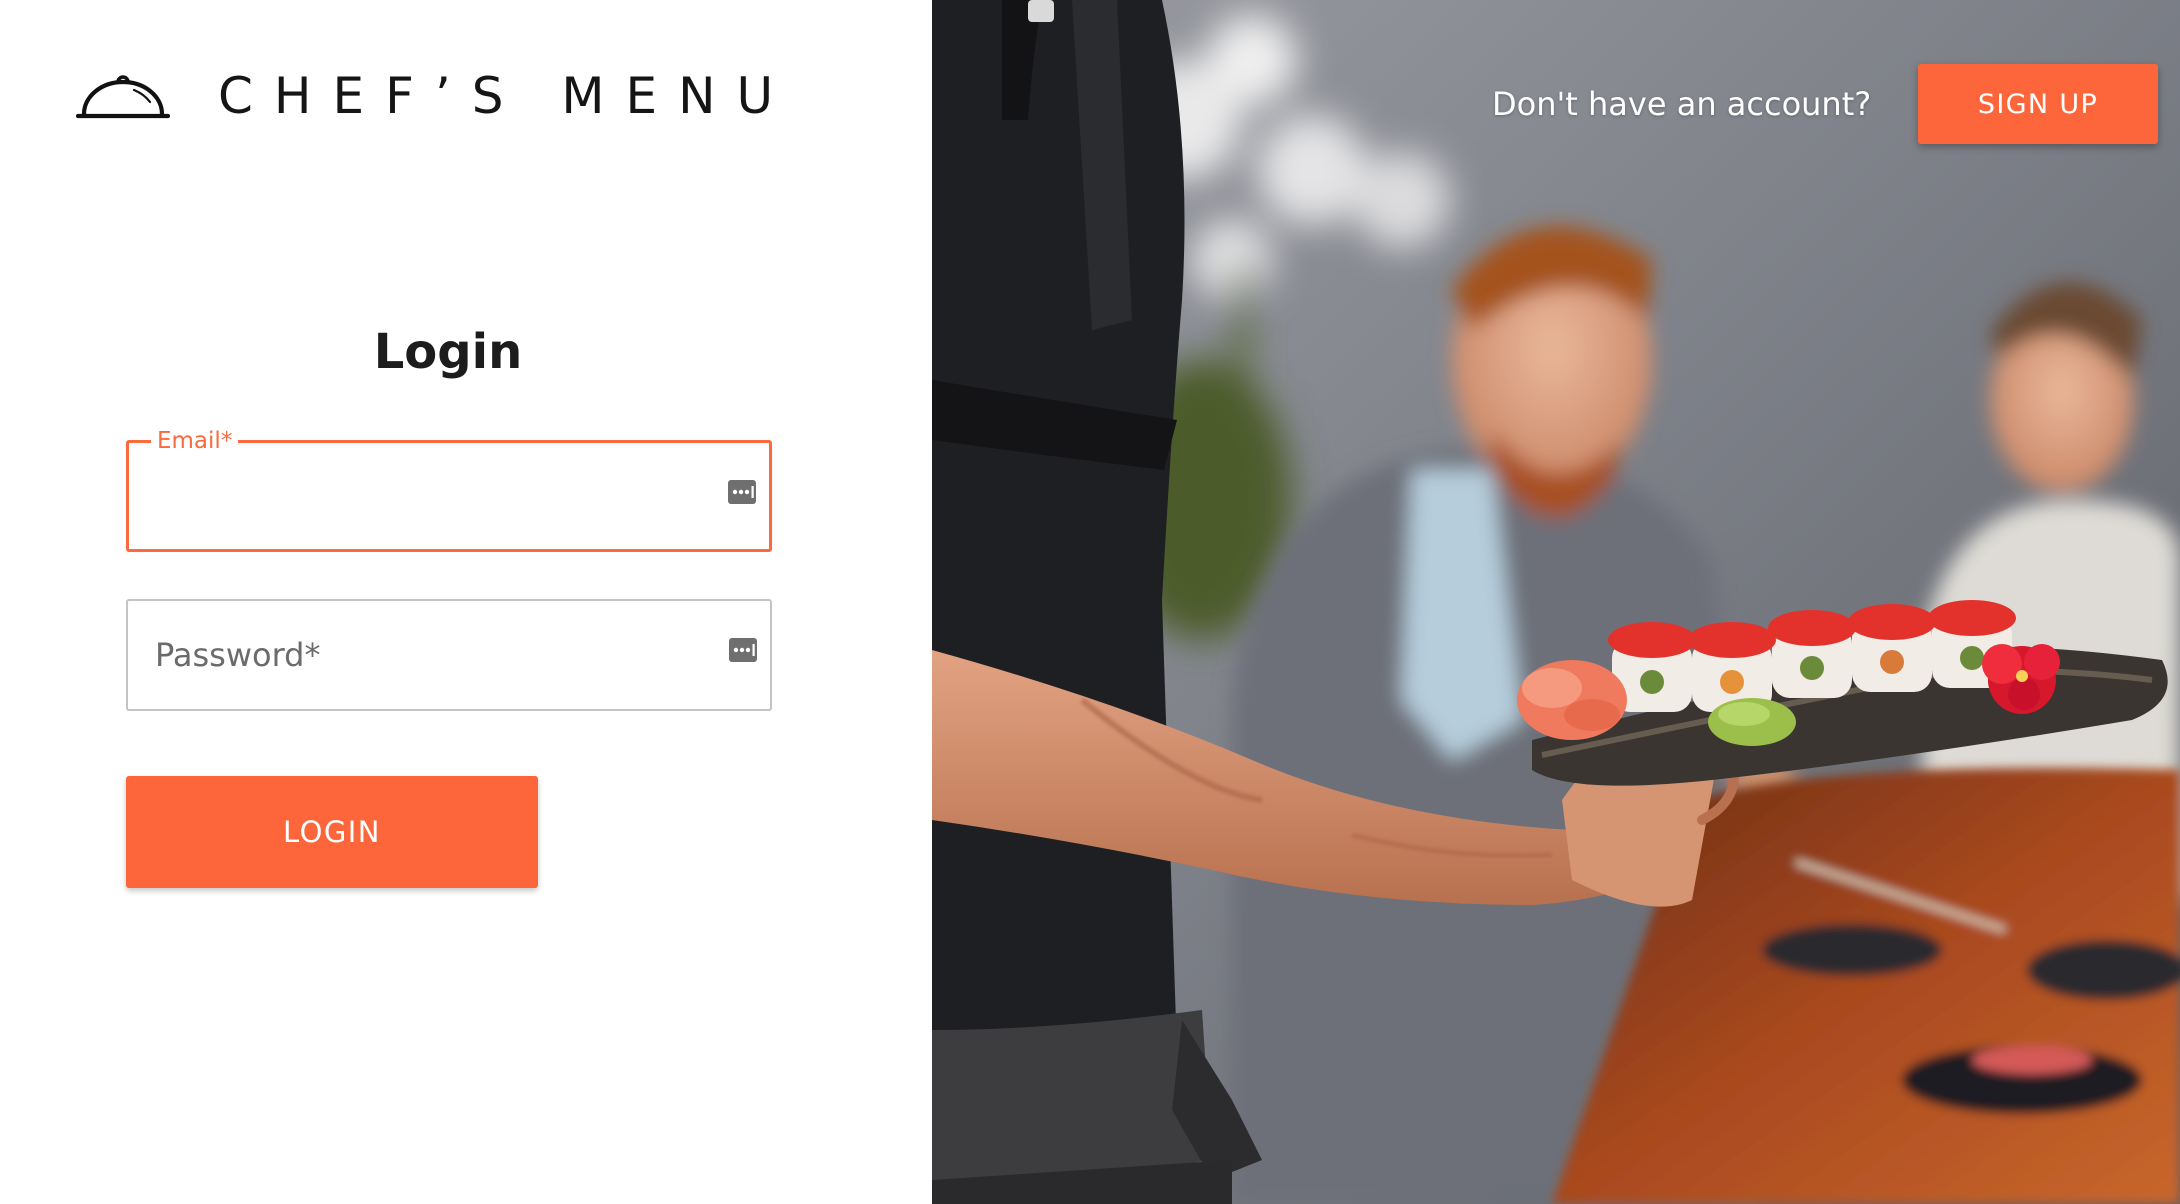 The image size is (2180, 1204). I want to click on password-field: Password*, so click(449, 655).